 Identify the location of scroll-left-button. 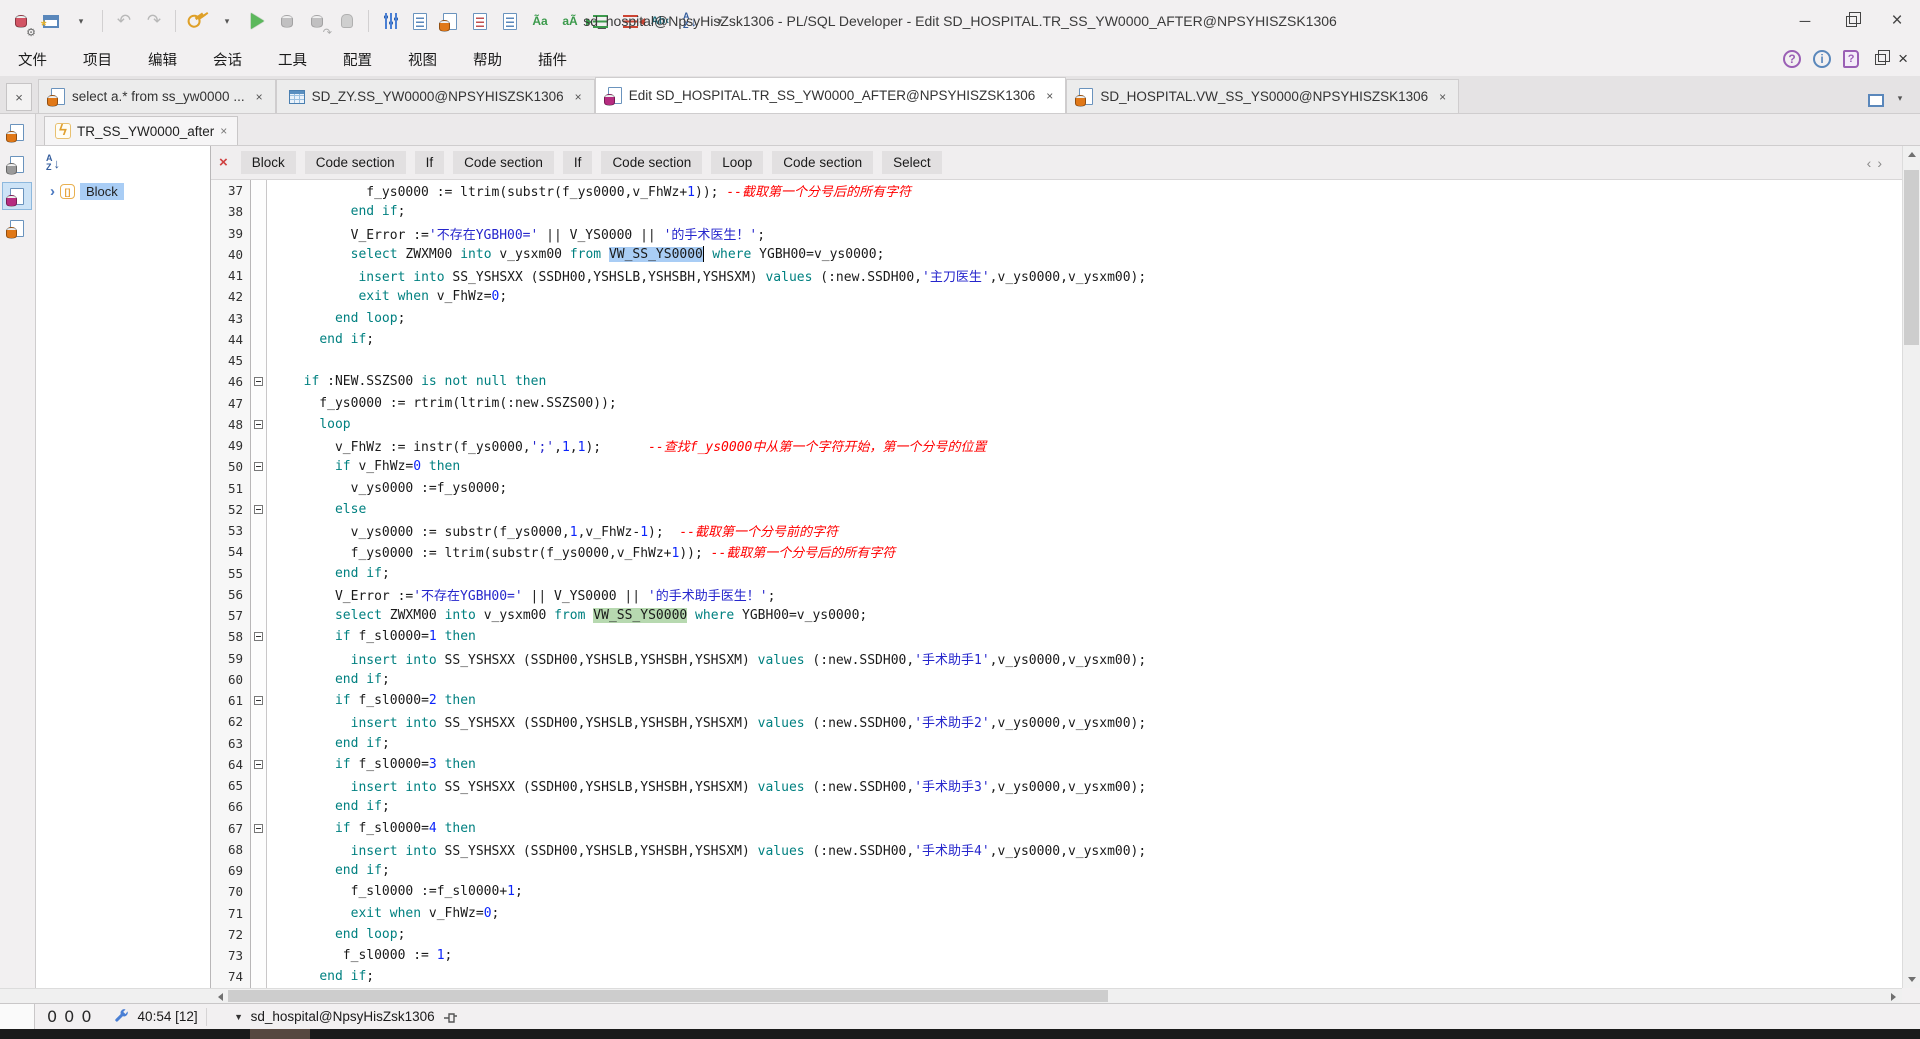
(220, 996).